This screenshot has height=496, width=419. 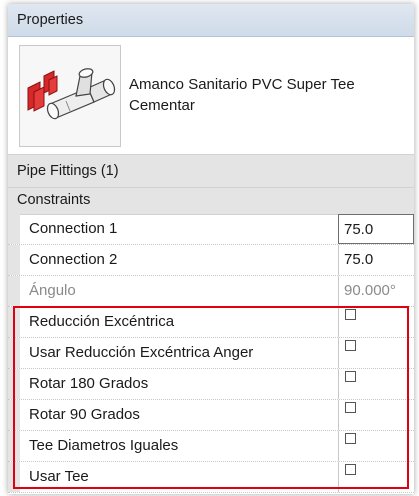 I want to click on connection-2-value-field: 75.0, so click(x=376, y=260).